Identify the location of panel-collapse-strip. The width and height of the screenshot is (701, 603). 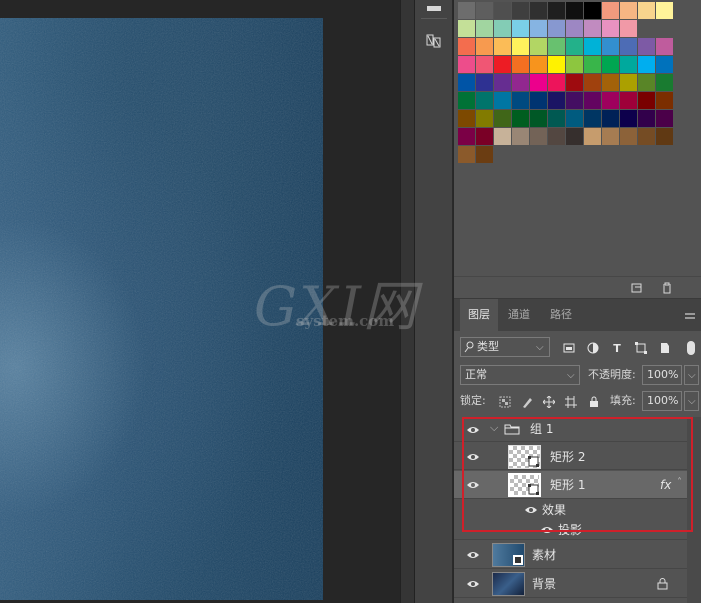
(407, 301).